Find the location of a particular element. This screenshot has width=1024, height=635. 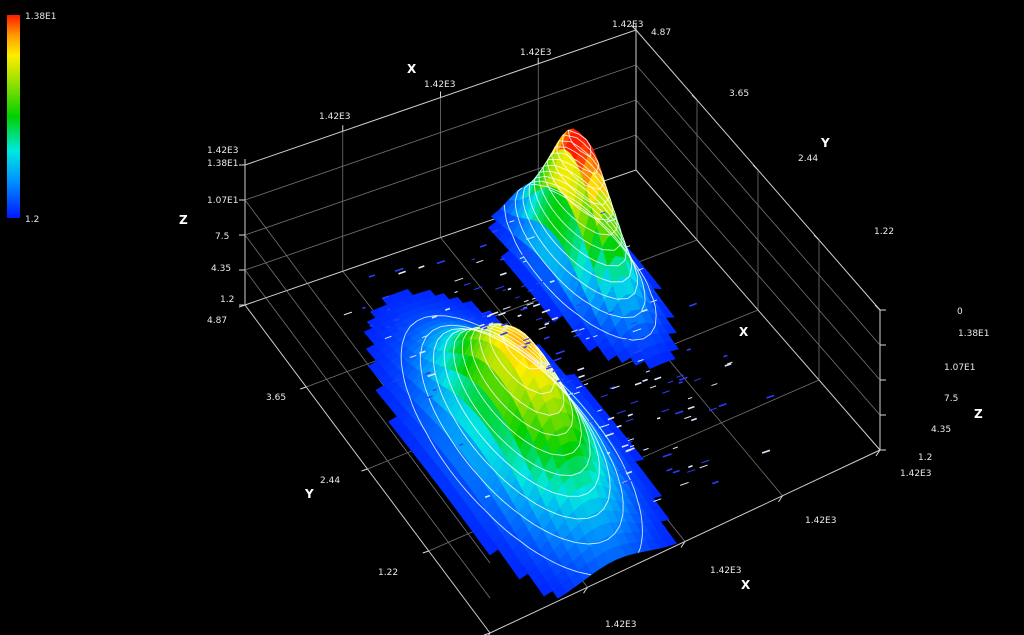

colorbar-gradient is located at coordinates (13, 116).